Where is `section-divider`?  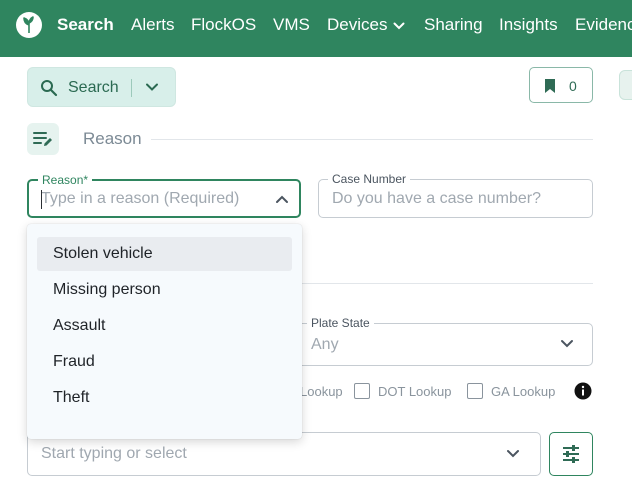 section-divider is located at coordinates (372, 139).